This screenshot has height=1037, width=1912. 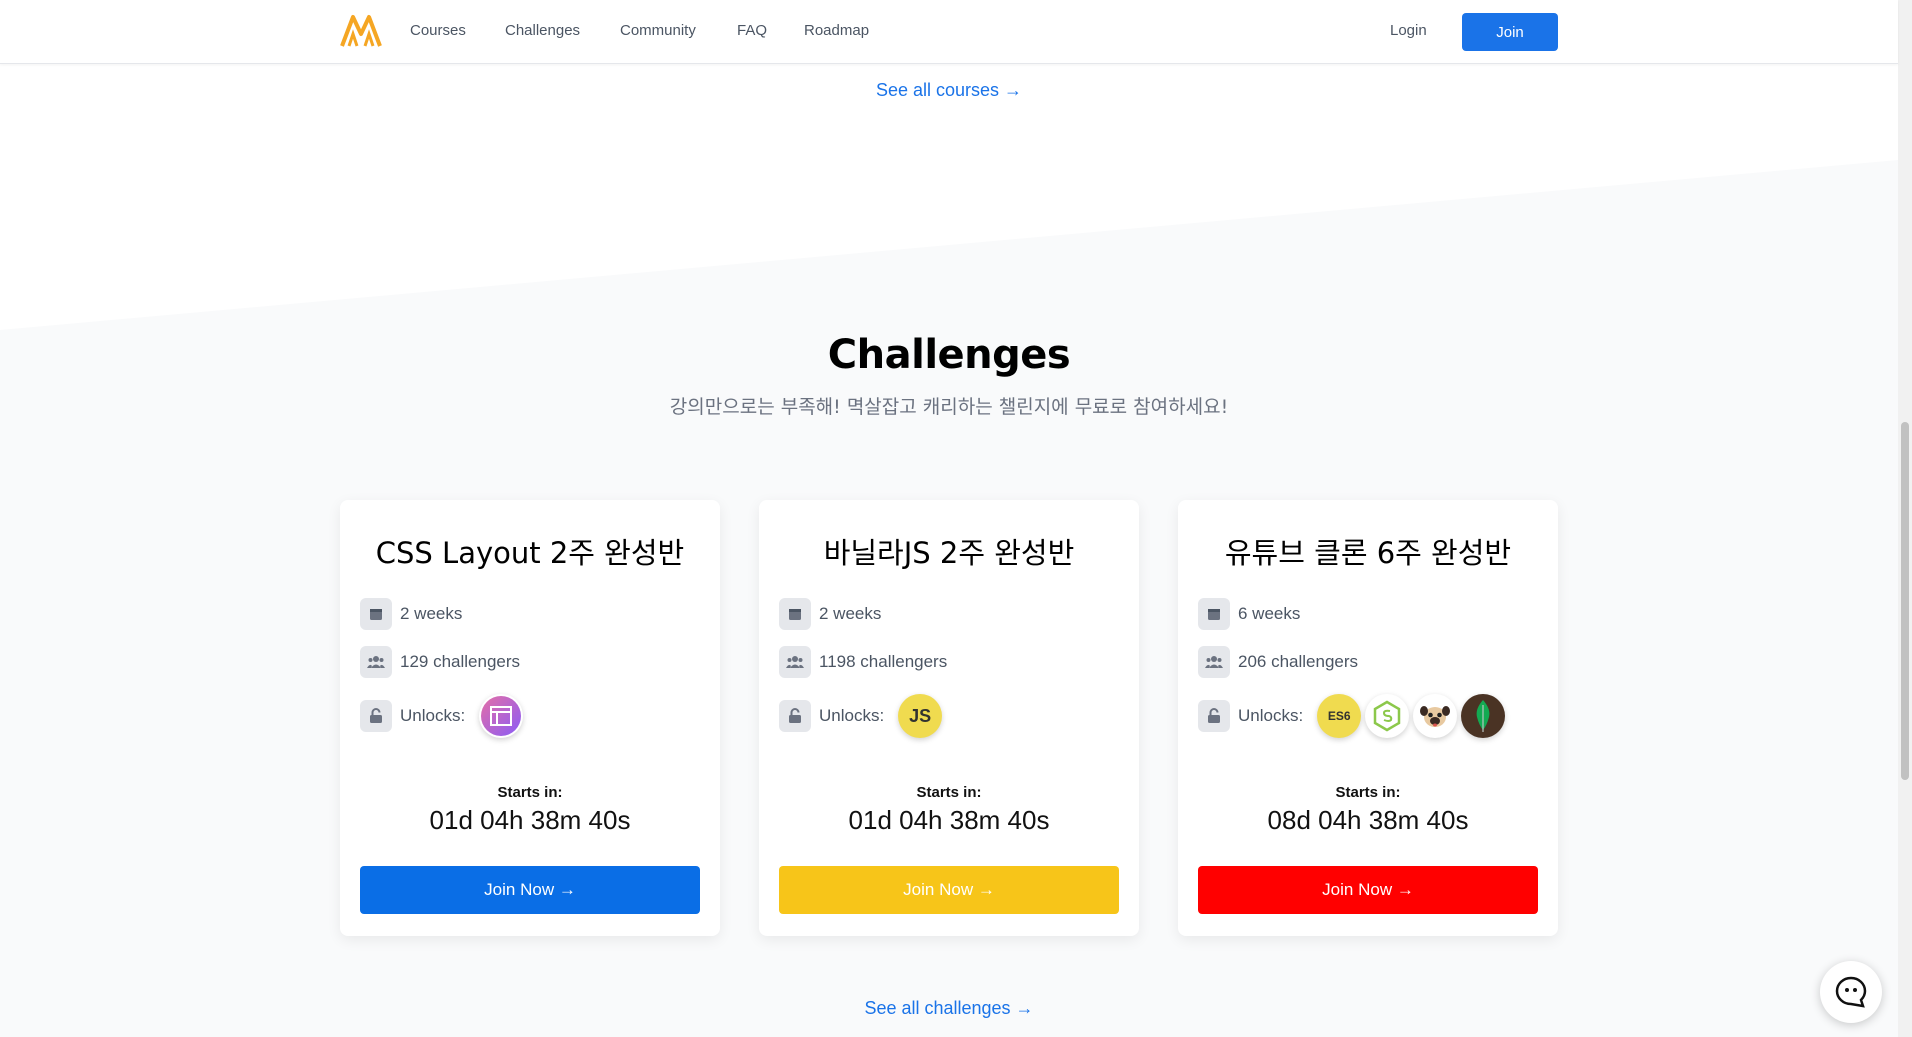 I want to click on pug-icon, so click(x=1435, y=716).